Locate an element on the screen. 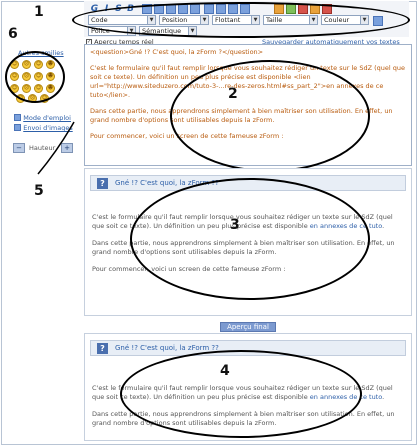 The width and height of the screenshot is (418, 446). final-preview-title: Gné !? C'est quoi, la zForm ?? is located at coordinates (167, 348).